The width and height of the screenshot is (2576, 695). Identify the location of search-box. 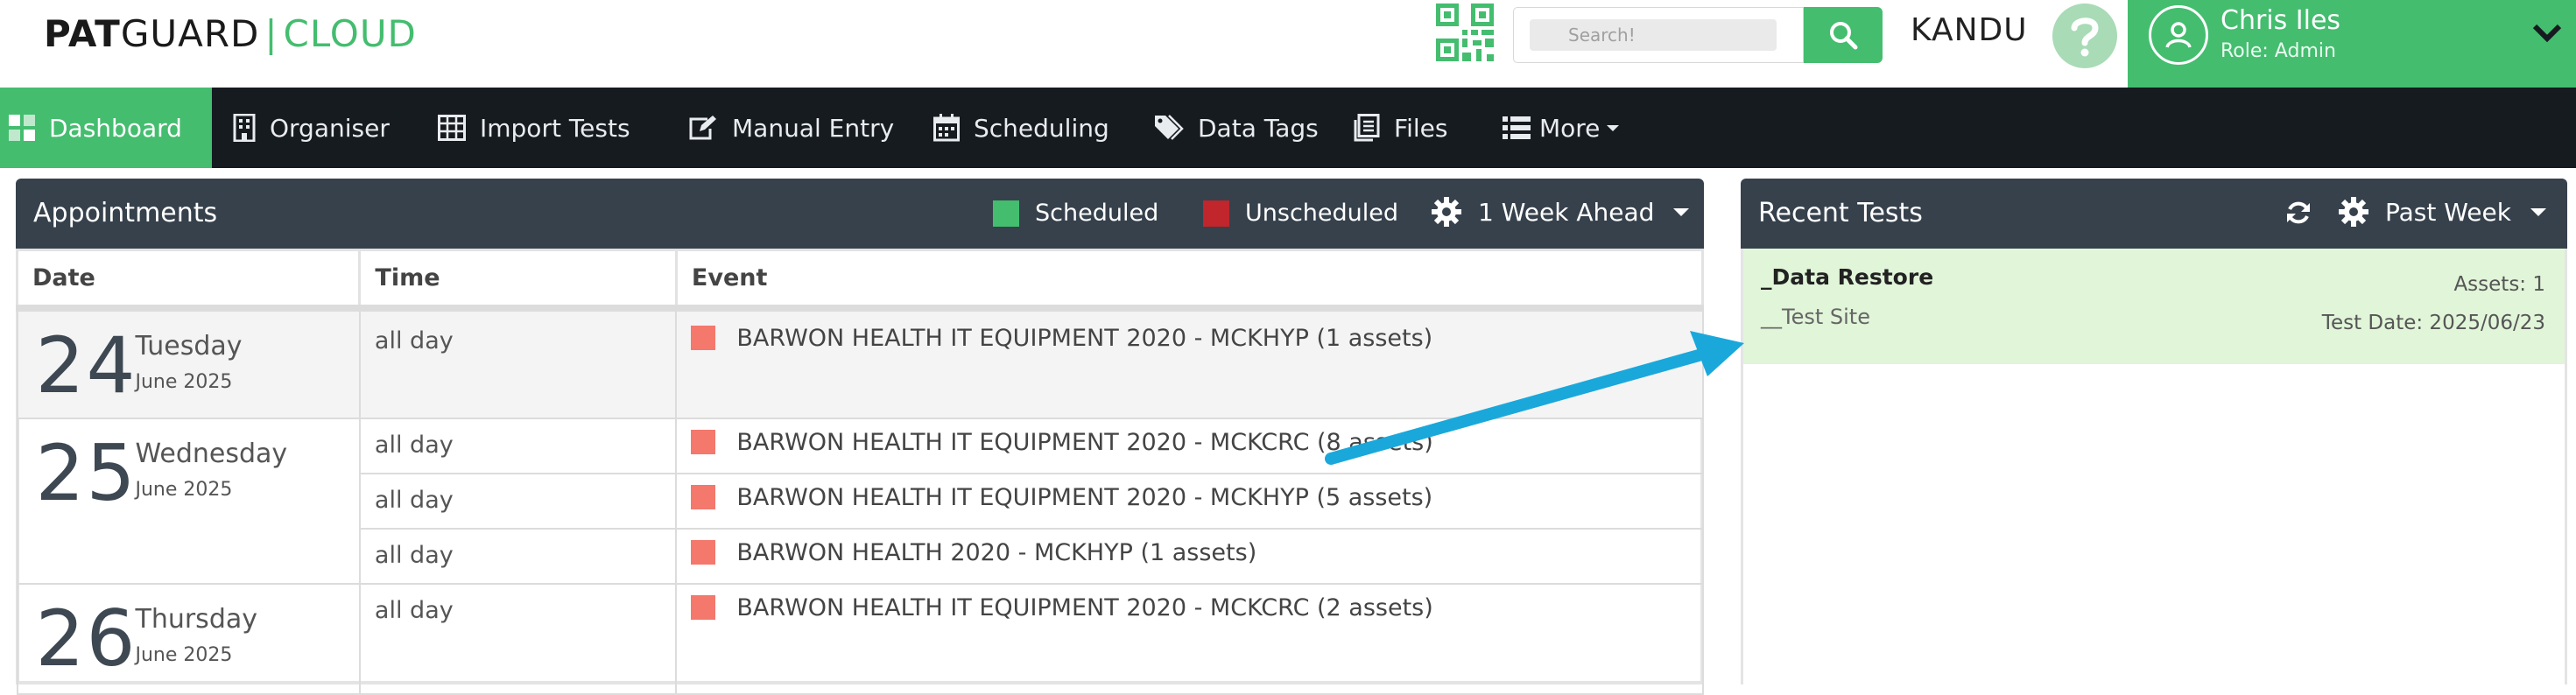
(1658, 35).